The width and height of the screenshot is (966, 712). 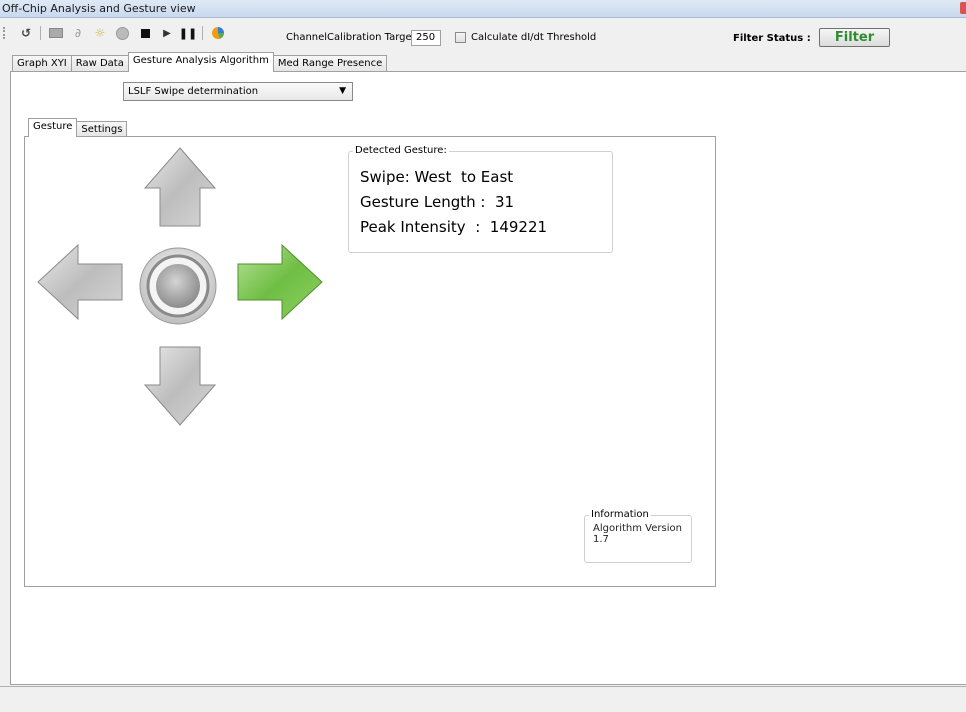 I want to click on device-icon, so click(x=56, y=33).